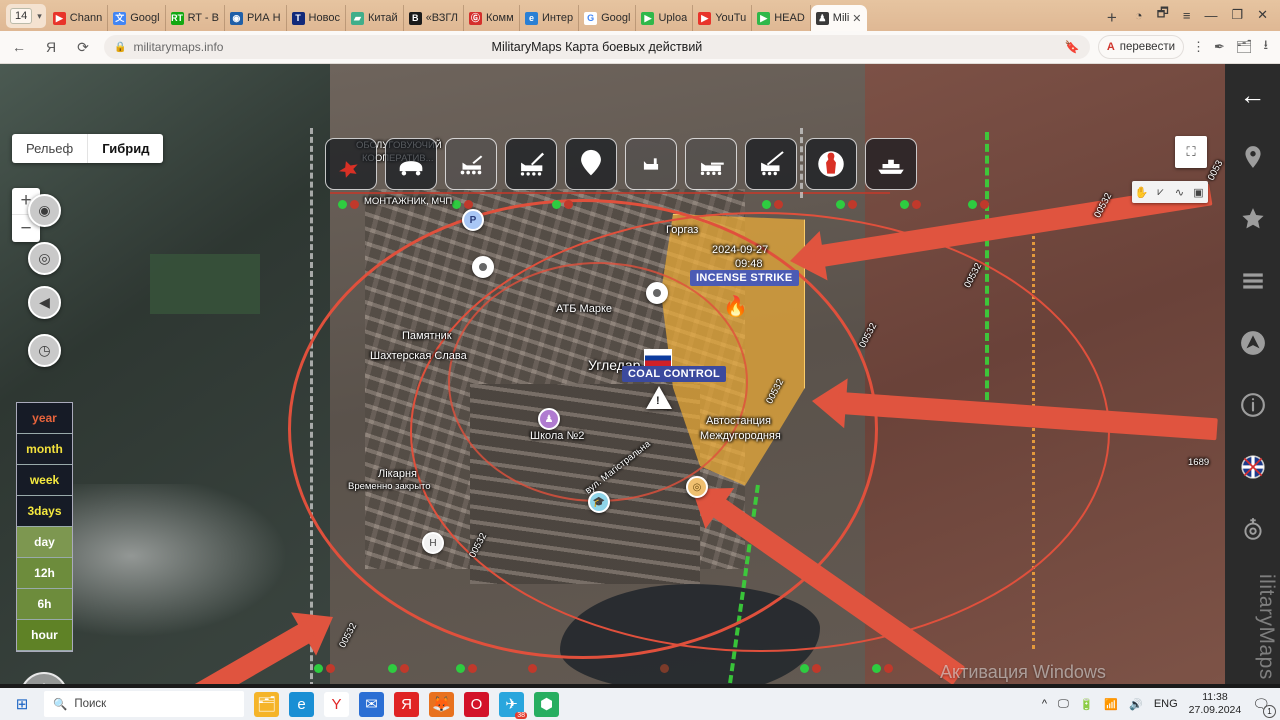  What do you see at coordinates (1252, 157) in the screenshot?
I see `location-pin-icon` at bounding box center [1252, 157].